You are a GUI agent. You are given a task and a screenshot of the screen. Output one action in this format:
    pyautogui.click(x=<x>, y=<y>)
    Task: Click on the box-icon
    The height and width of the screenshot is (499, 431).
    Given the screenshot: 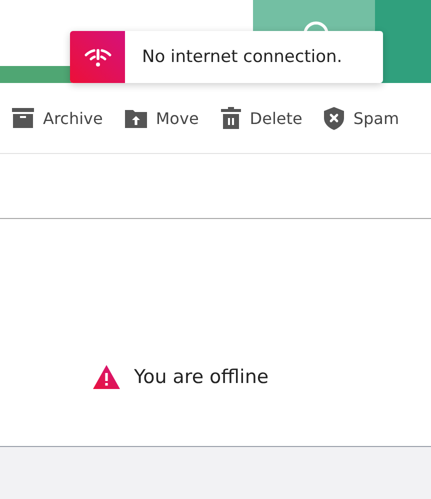 What is the action you would take?
    pyautogui.click(x=23, y=118)
    